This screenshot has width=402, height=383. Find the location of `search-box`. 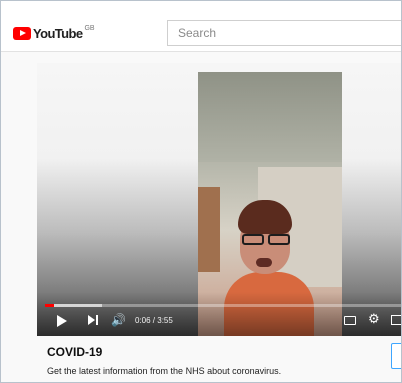

search-box is located at coordinates (284, 33).